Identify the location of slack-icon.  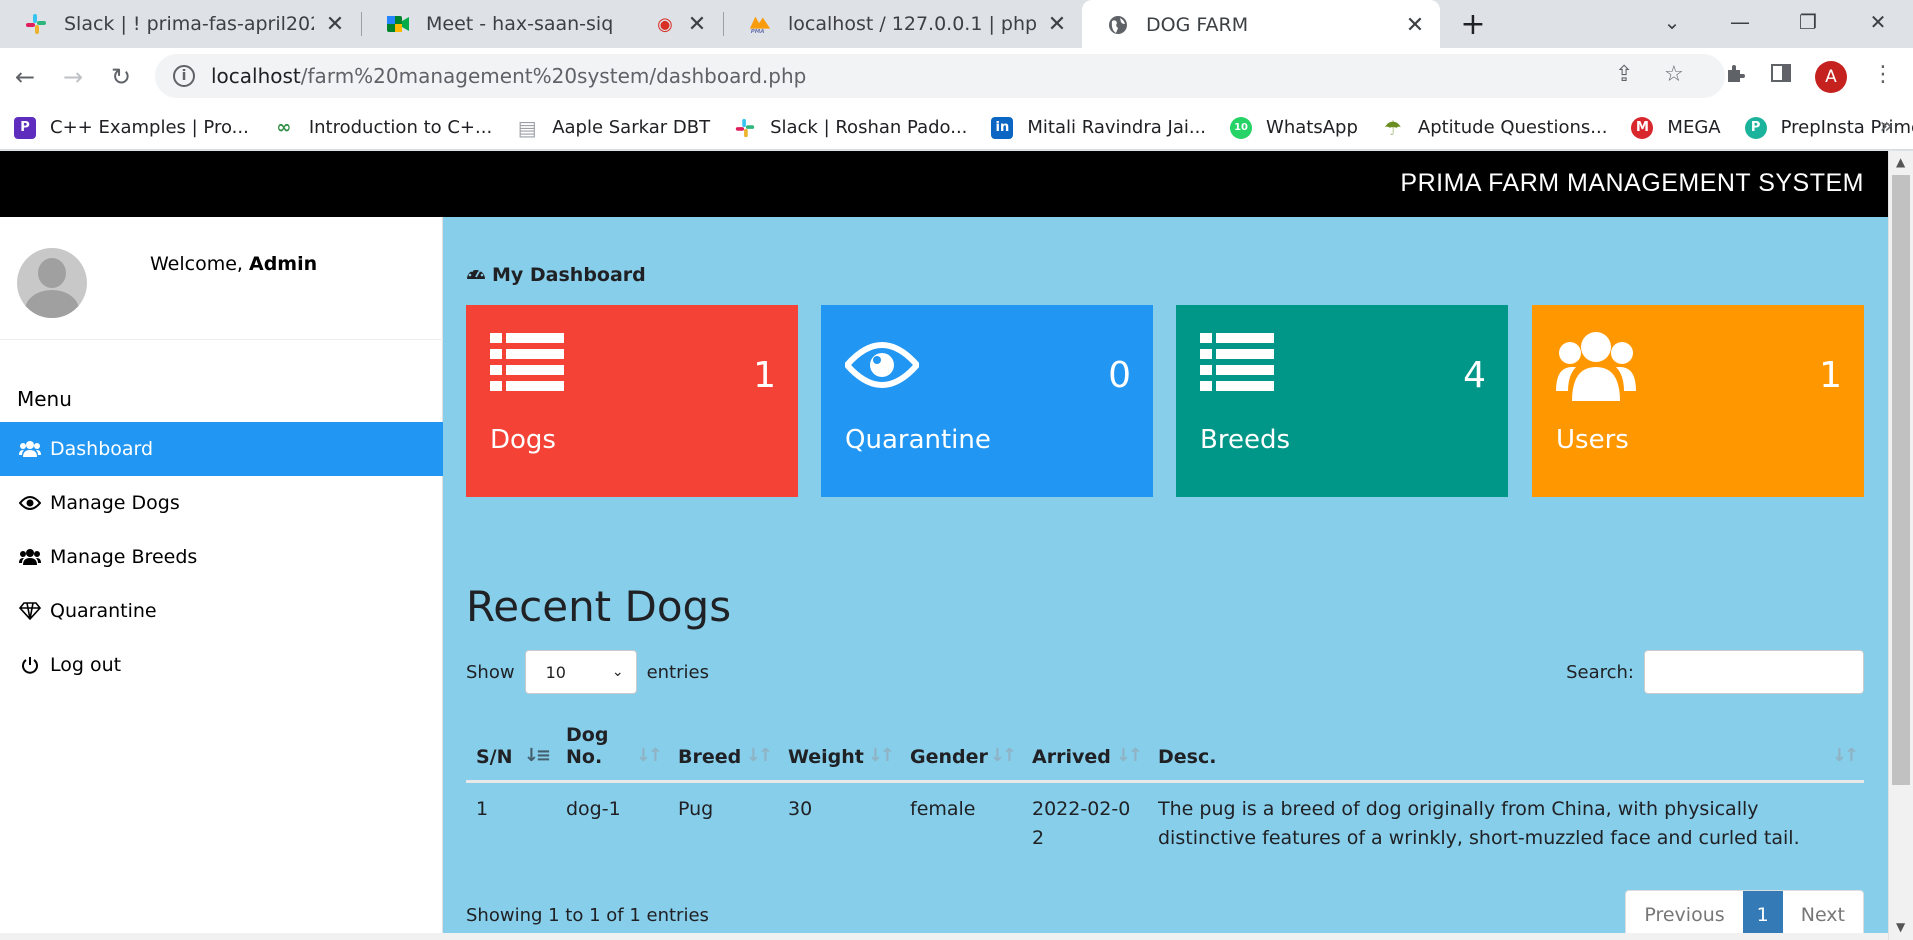
(36, 24).